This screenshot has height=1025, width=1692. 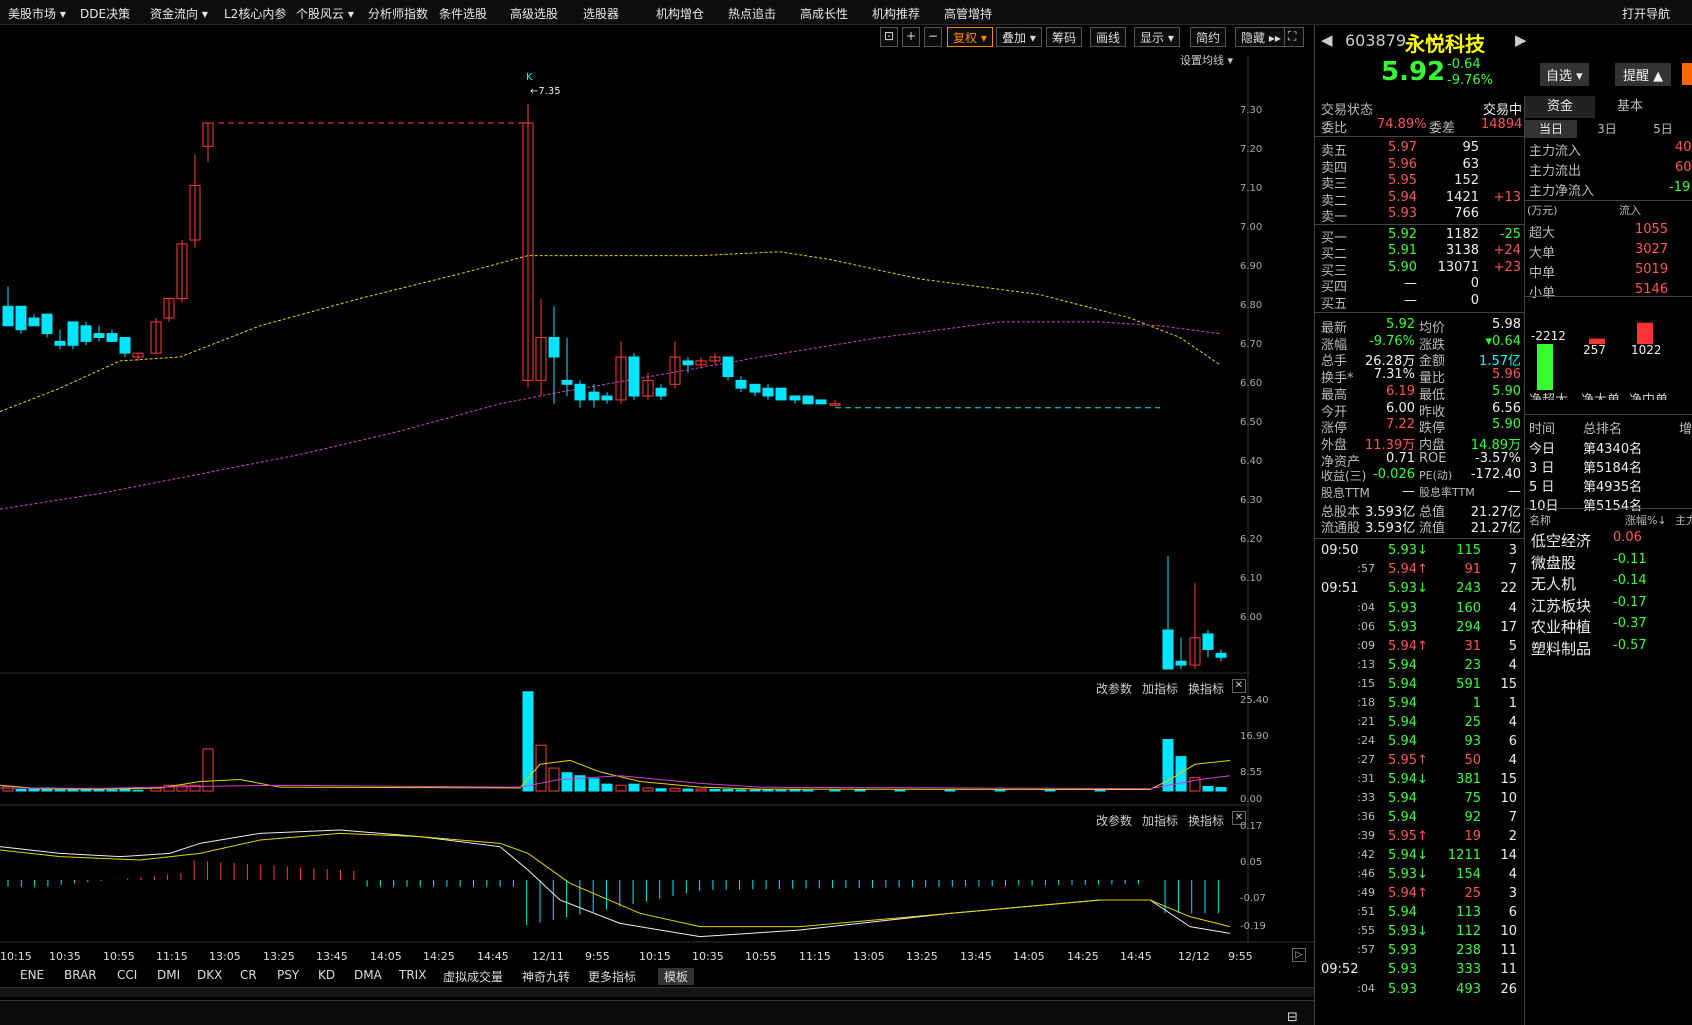 What do you see at coordinates (105, 13) in the screenshot?
I see `menu-dde: DDE决策` at bounding box center [105, 13].